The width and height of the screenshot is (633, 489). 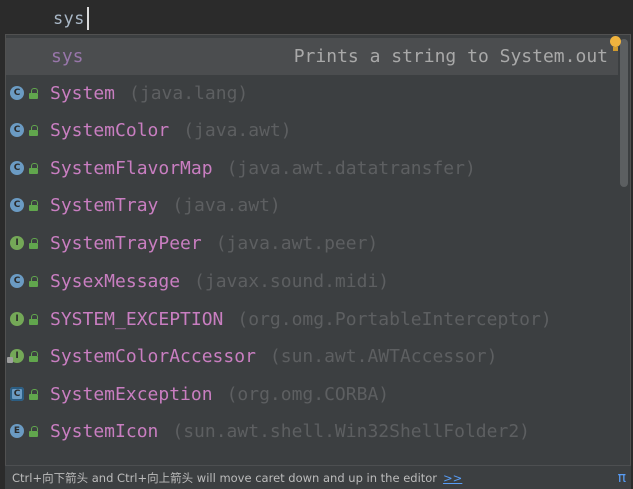 What do you see at coordinates (297, 243) in the screenshot?
I see `item-package: (java.awt.peer)` at bounding box center [297, 243].